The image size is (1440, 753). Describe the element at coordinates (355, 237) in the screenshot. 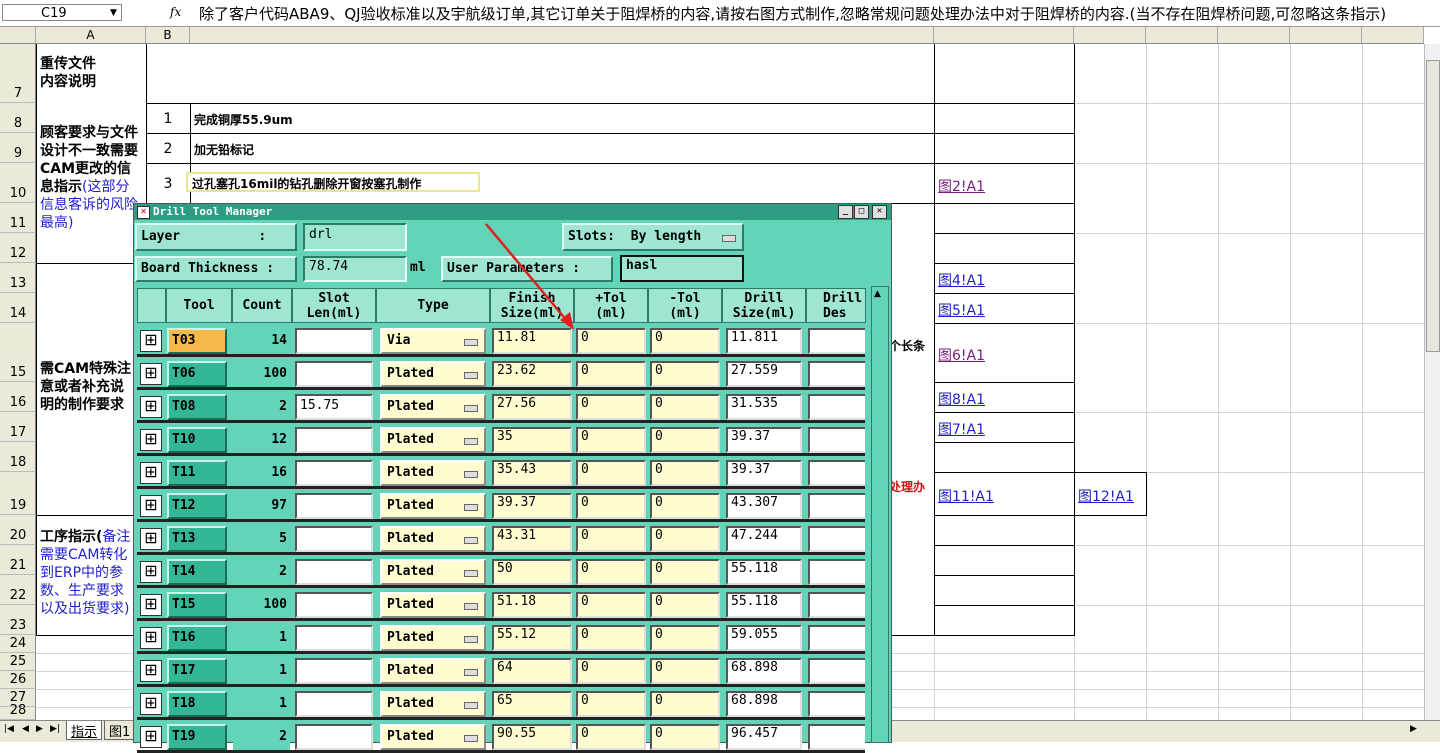

I see `layer-input: drl` at that location.